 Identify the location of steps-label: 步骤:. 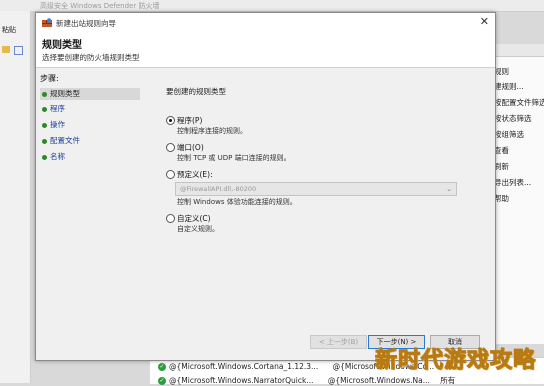
(49, 78).